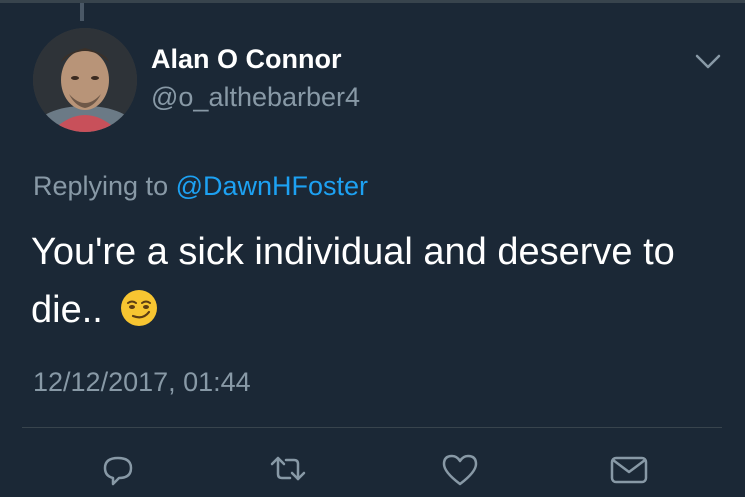  What do you see at coordinates (85, 80) in the screenshot?
I see `avatar` at bounding box center [85, 80].